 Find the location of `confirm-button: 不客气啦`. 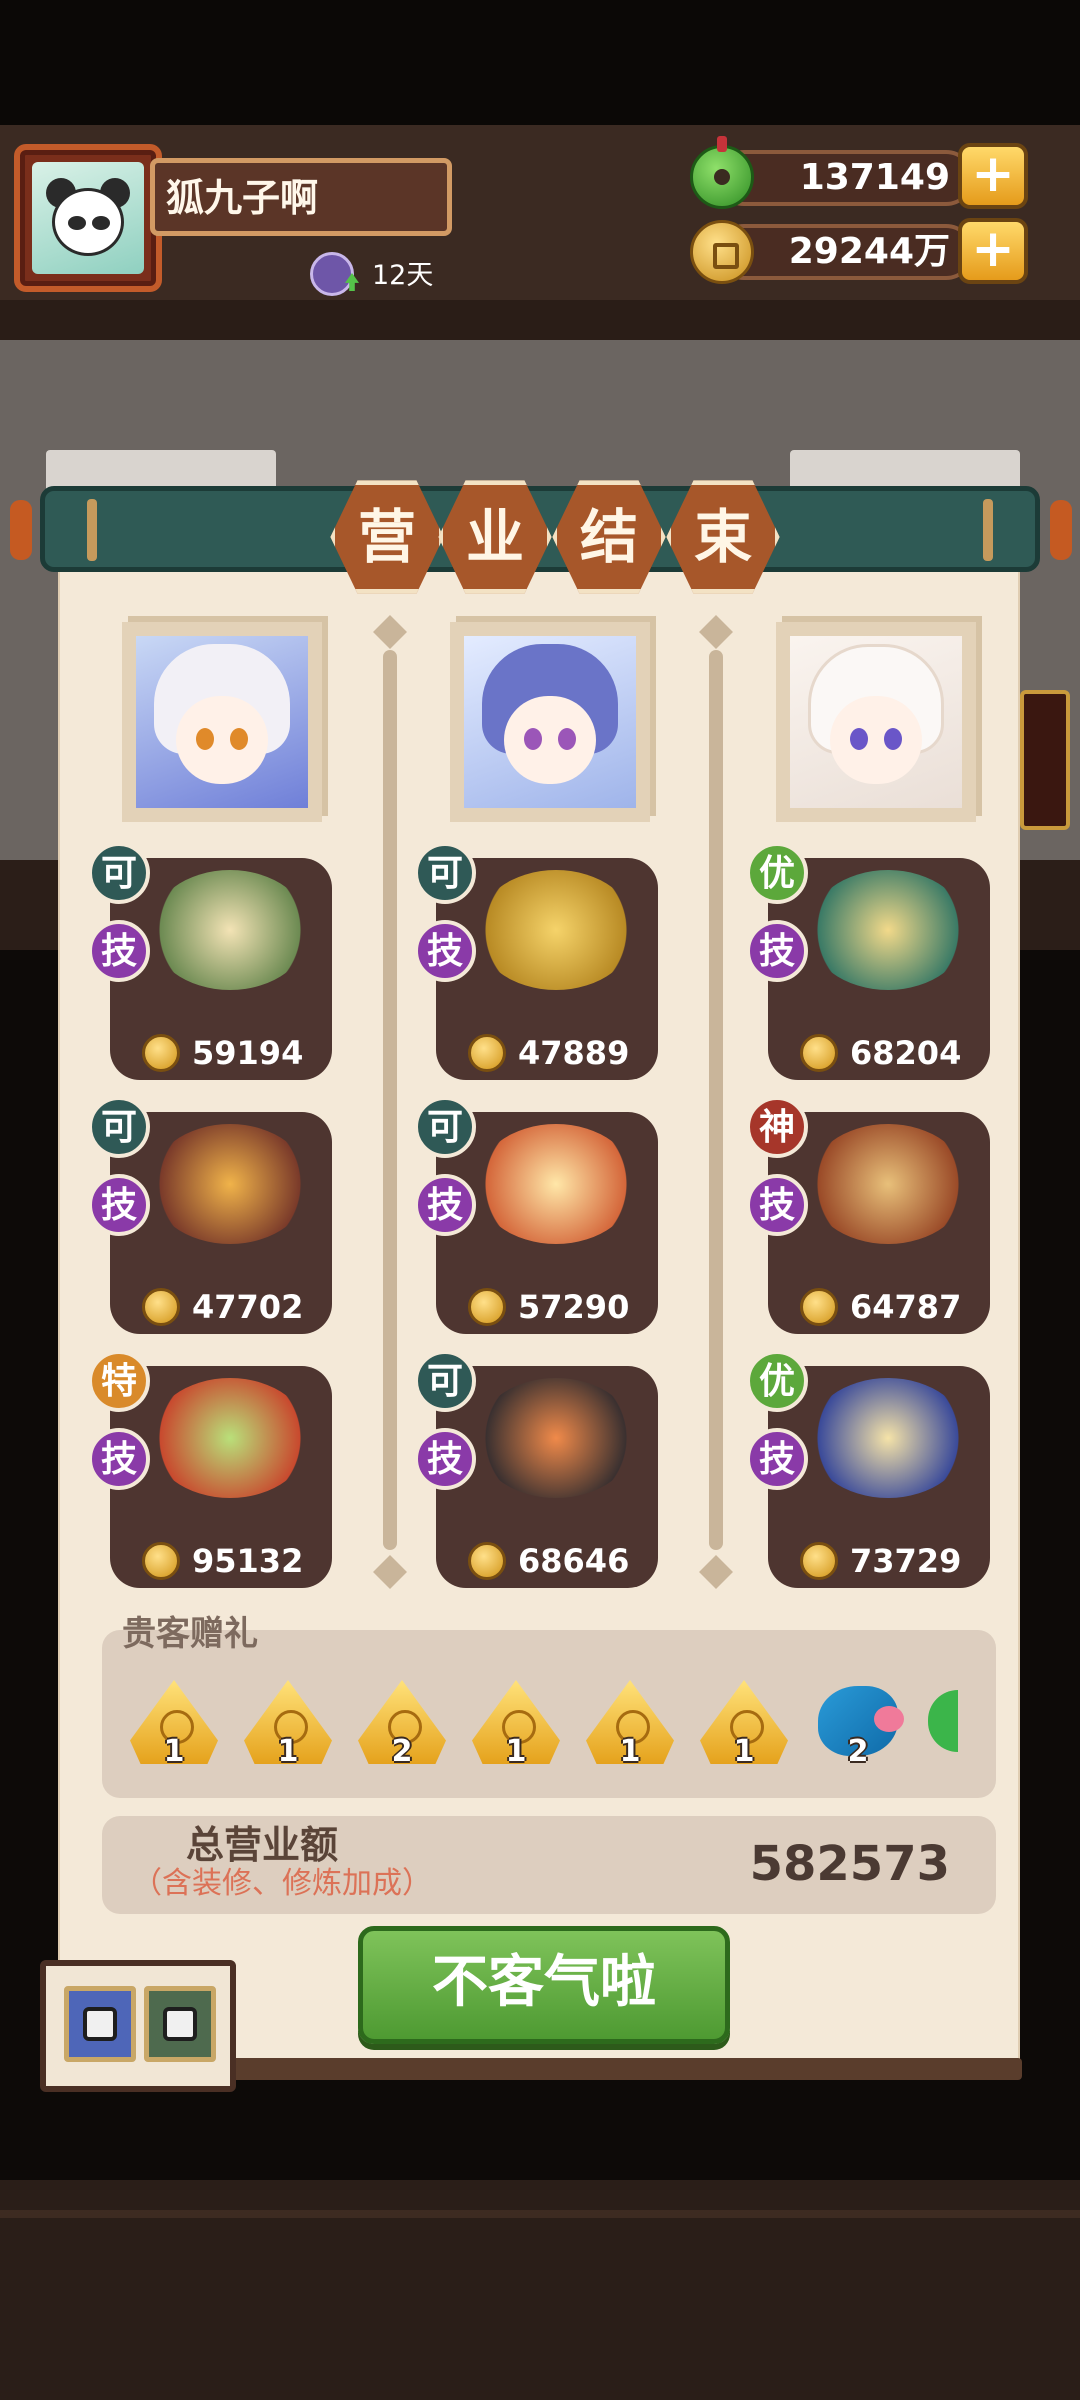

confirm-button: 不客气啦 is located at coordinates (544, 1985).